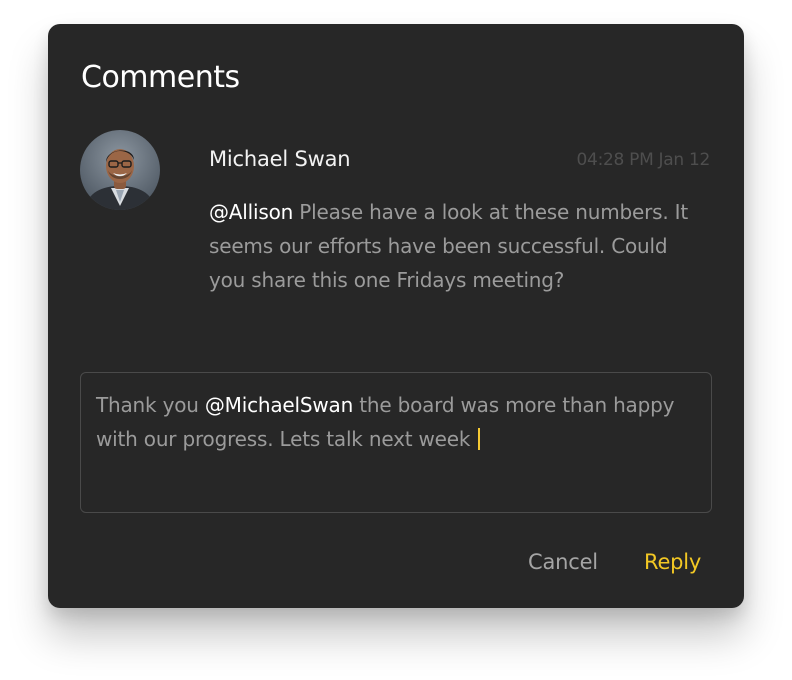 The width and height of the screenshot is (792, 680). What do you see at coordinates (160, 77) in the screenshot?
I see `panel-title: Comments` at bounding box center [160, 77].